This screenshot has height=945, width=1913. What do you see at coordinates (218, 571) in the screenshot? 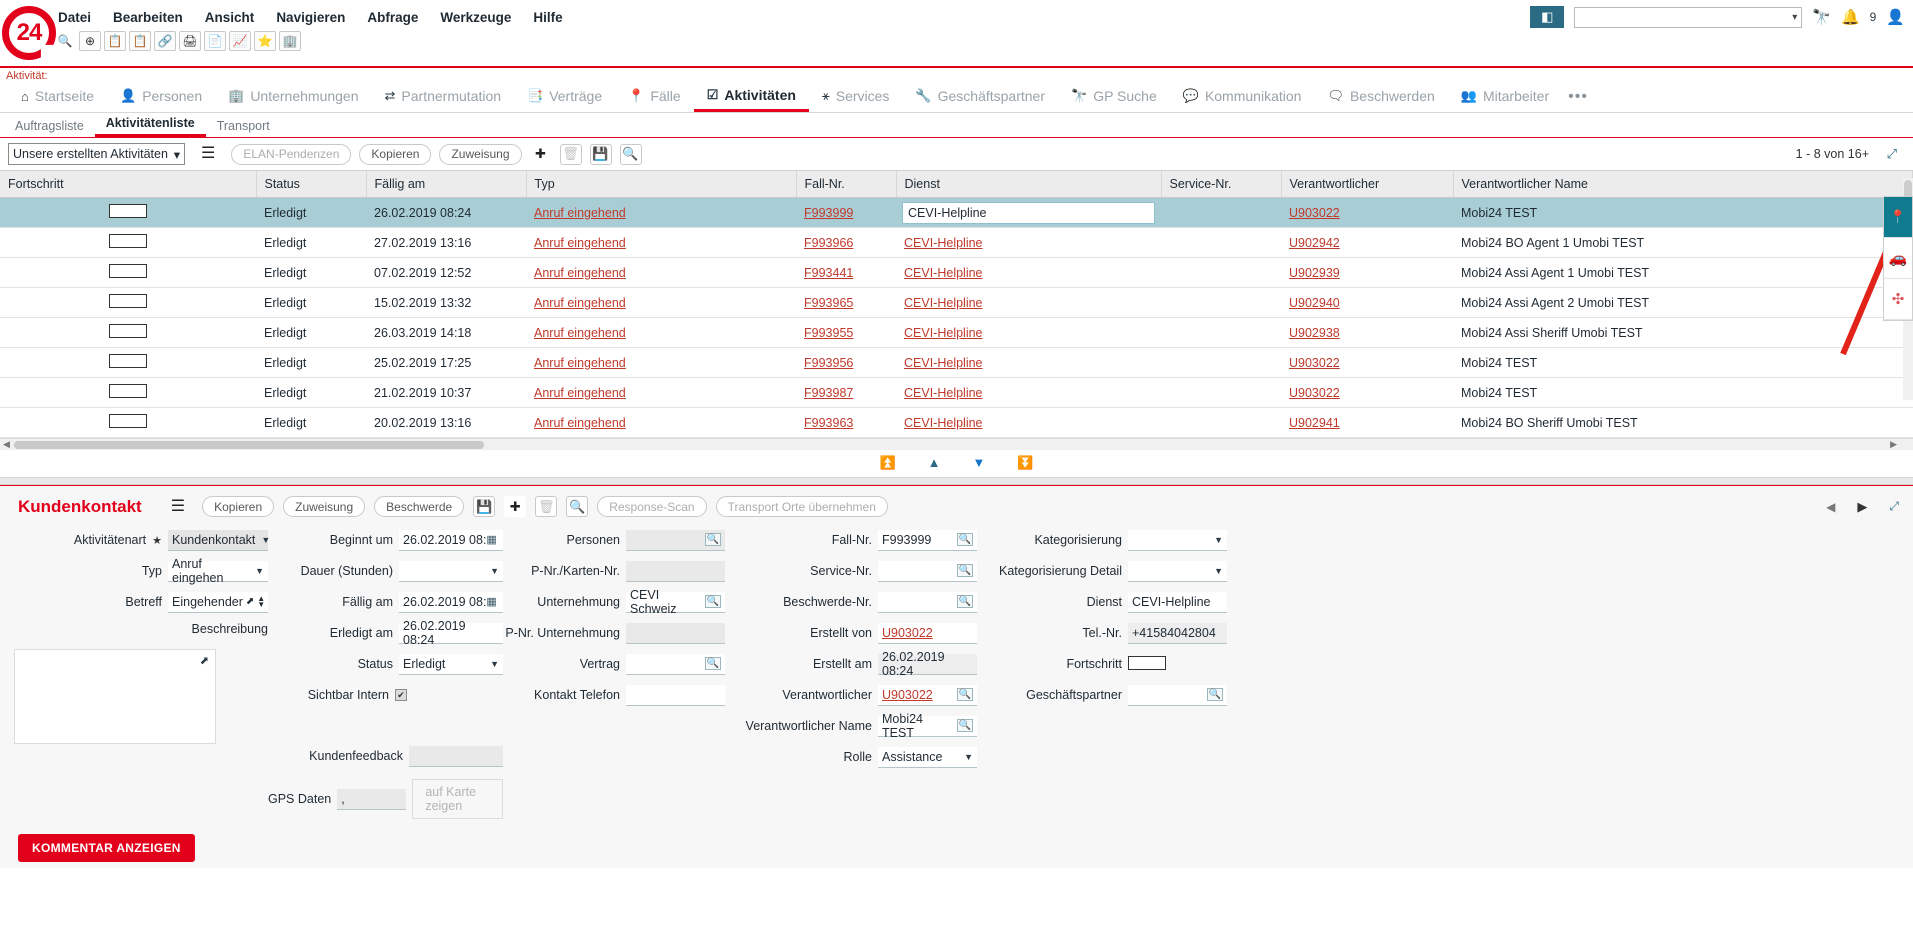
I see `select-typ: Anruf eingehen ▼` at bounding box center [218, 571].